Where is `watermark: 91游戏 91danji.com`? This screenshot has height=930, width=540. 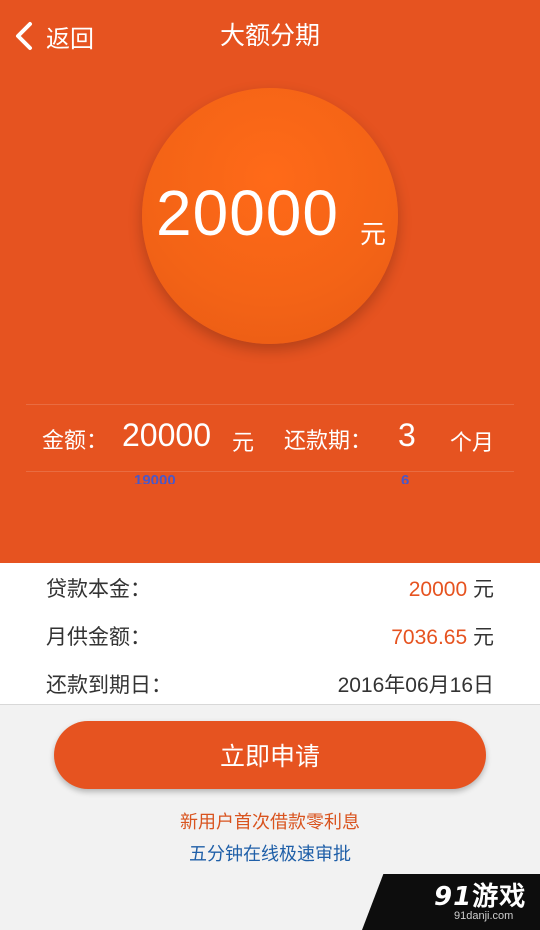
watermark: 91游戏 91danji.com is located at coordinates (451, 902).